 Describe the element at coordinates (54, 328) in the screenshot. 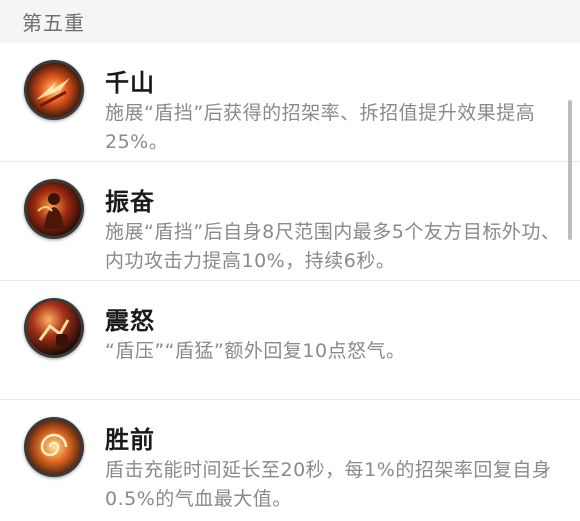

I see `shield-strike-icon` at that location.